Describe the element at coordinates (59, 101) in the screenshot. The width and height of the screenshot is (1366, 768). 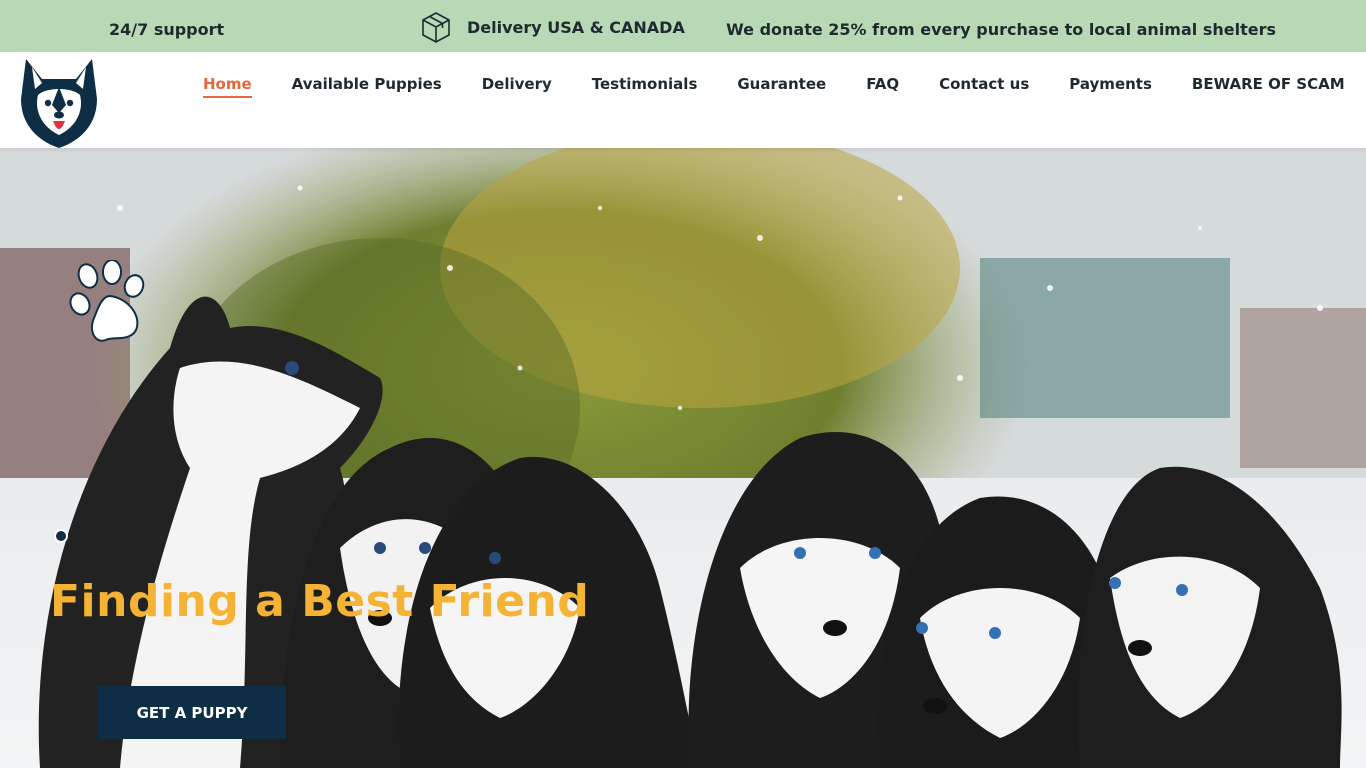
I see `husky-logo-icon` at that location.